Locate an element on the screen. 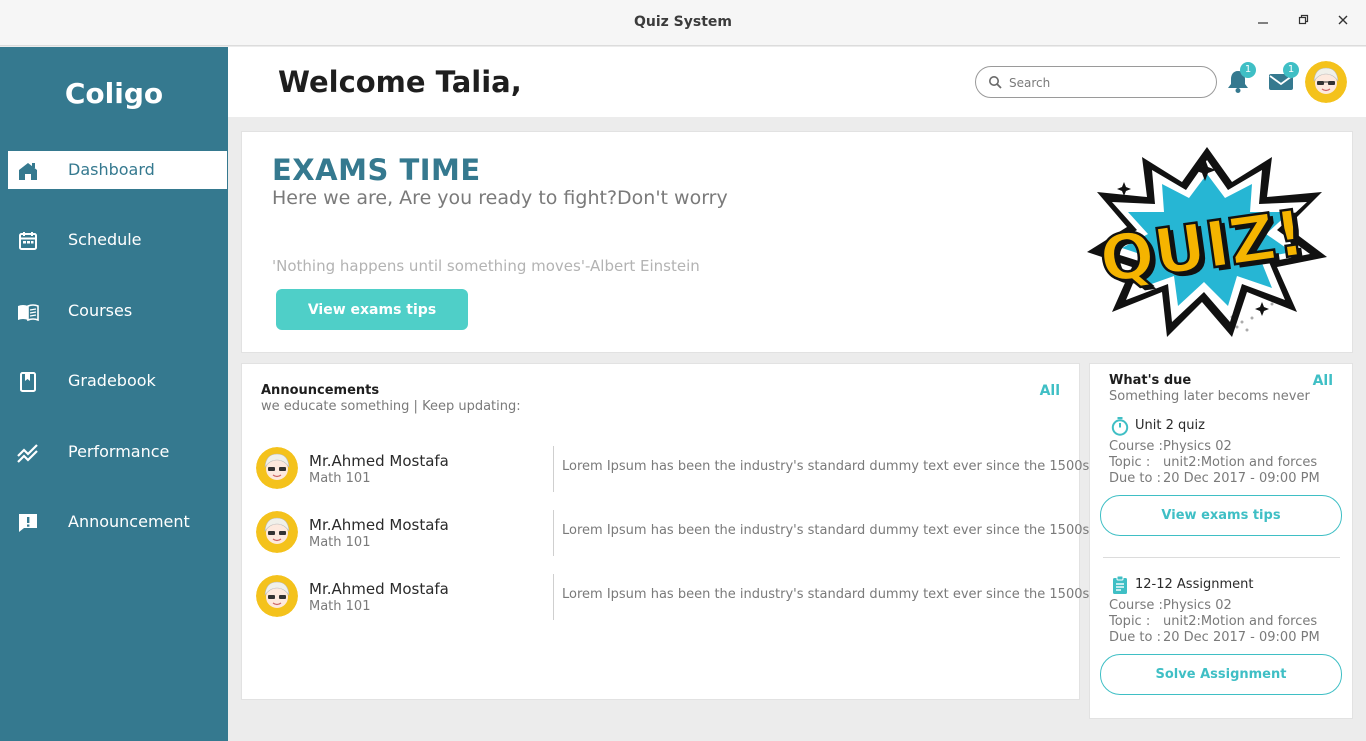  minimize-button is located at coordinates (1263, 23).